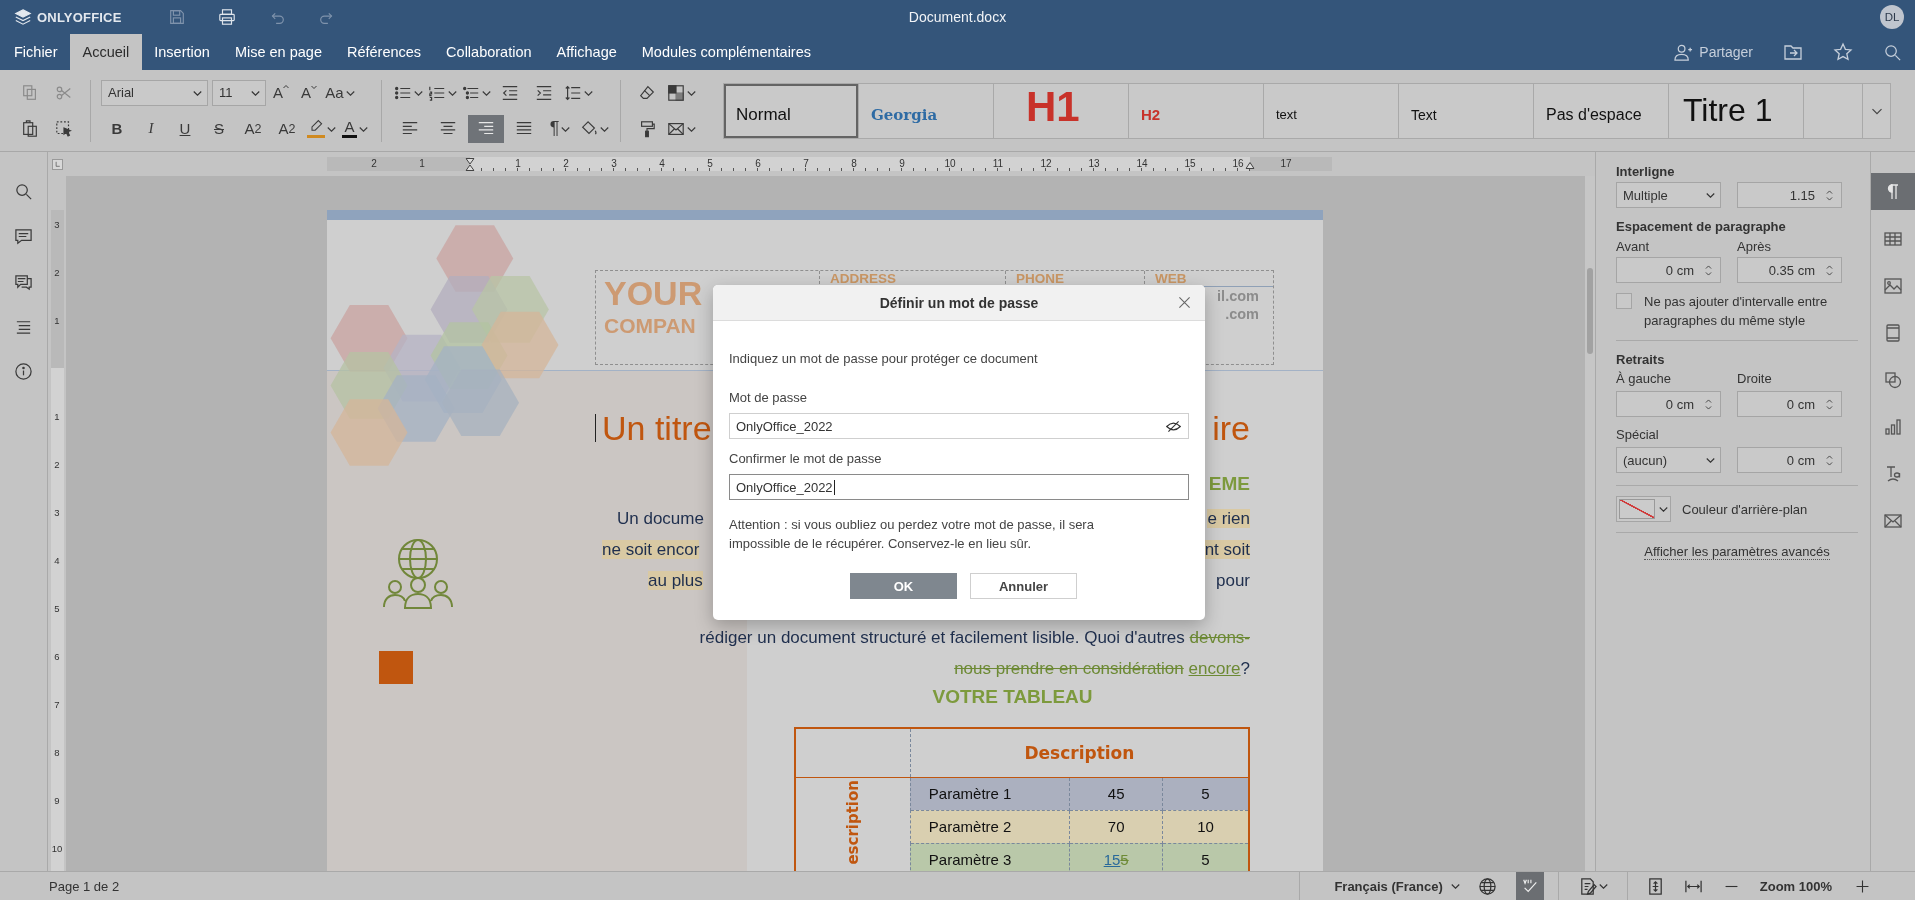 The image size is (1915, 900). Describe the element at coordinates (1529, 886) in the screenshot. I see `spellcheck-button` at that location.